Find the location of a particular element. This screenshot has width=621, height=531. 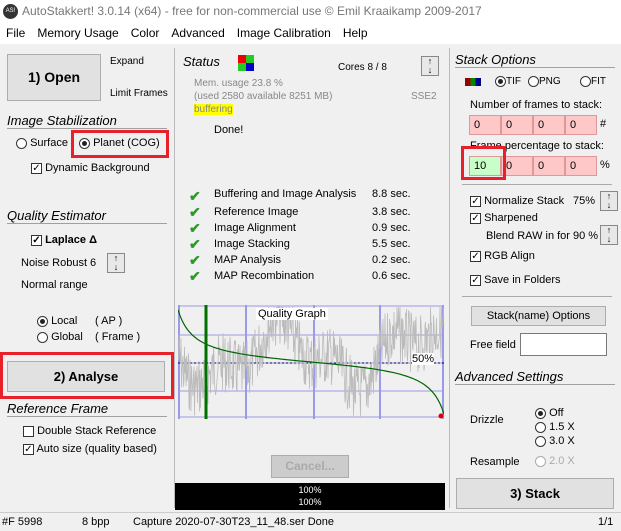

app-logo-icon: AS! is located at coordinates (10, 11).